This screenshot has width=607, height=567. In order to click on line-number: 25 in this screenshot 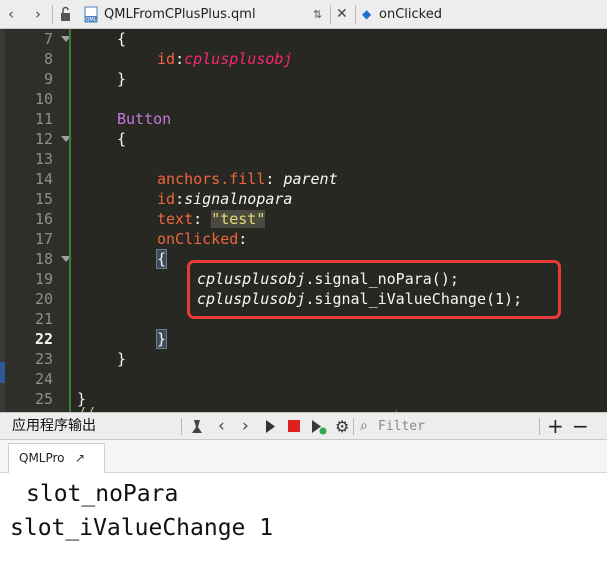, I will do `click(43, 399)`.